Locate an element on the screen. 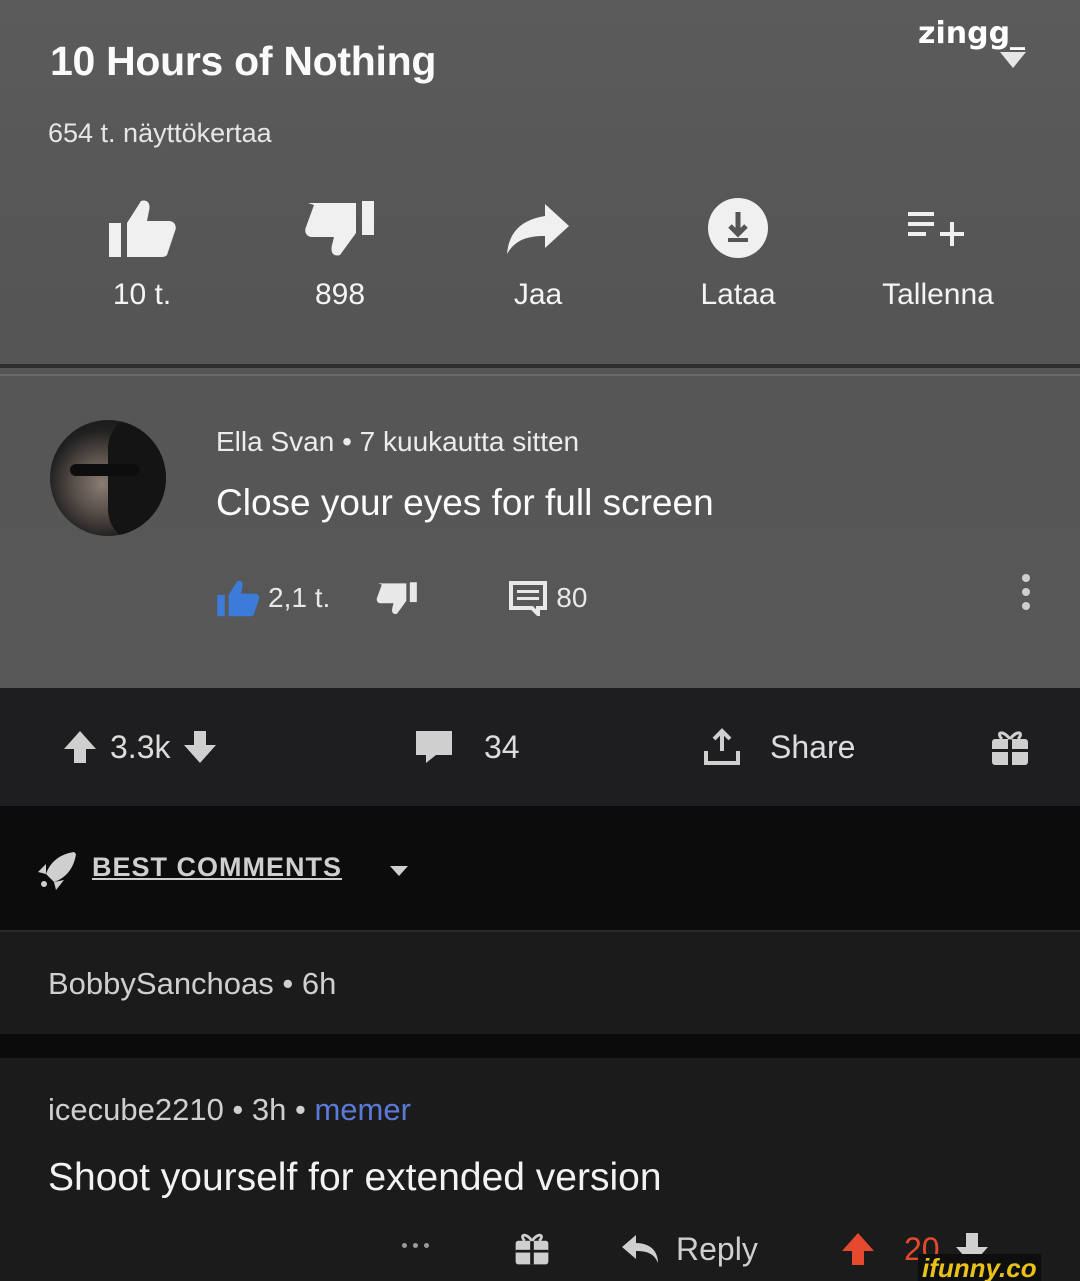 This screenshot has height=1281, width=1080. add-to-playlist-icon is located at coordinates (936, 229).